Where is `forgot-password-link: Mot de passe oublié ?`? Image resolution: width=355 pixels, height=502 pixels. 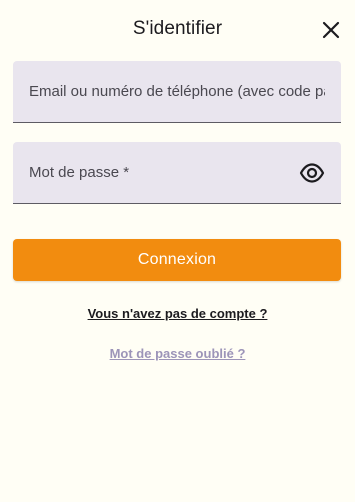 forgot-password-link: Mot de passe oublié ? is located at coordinates (177, 353).